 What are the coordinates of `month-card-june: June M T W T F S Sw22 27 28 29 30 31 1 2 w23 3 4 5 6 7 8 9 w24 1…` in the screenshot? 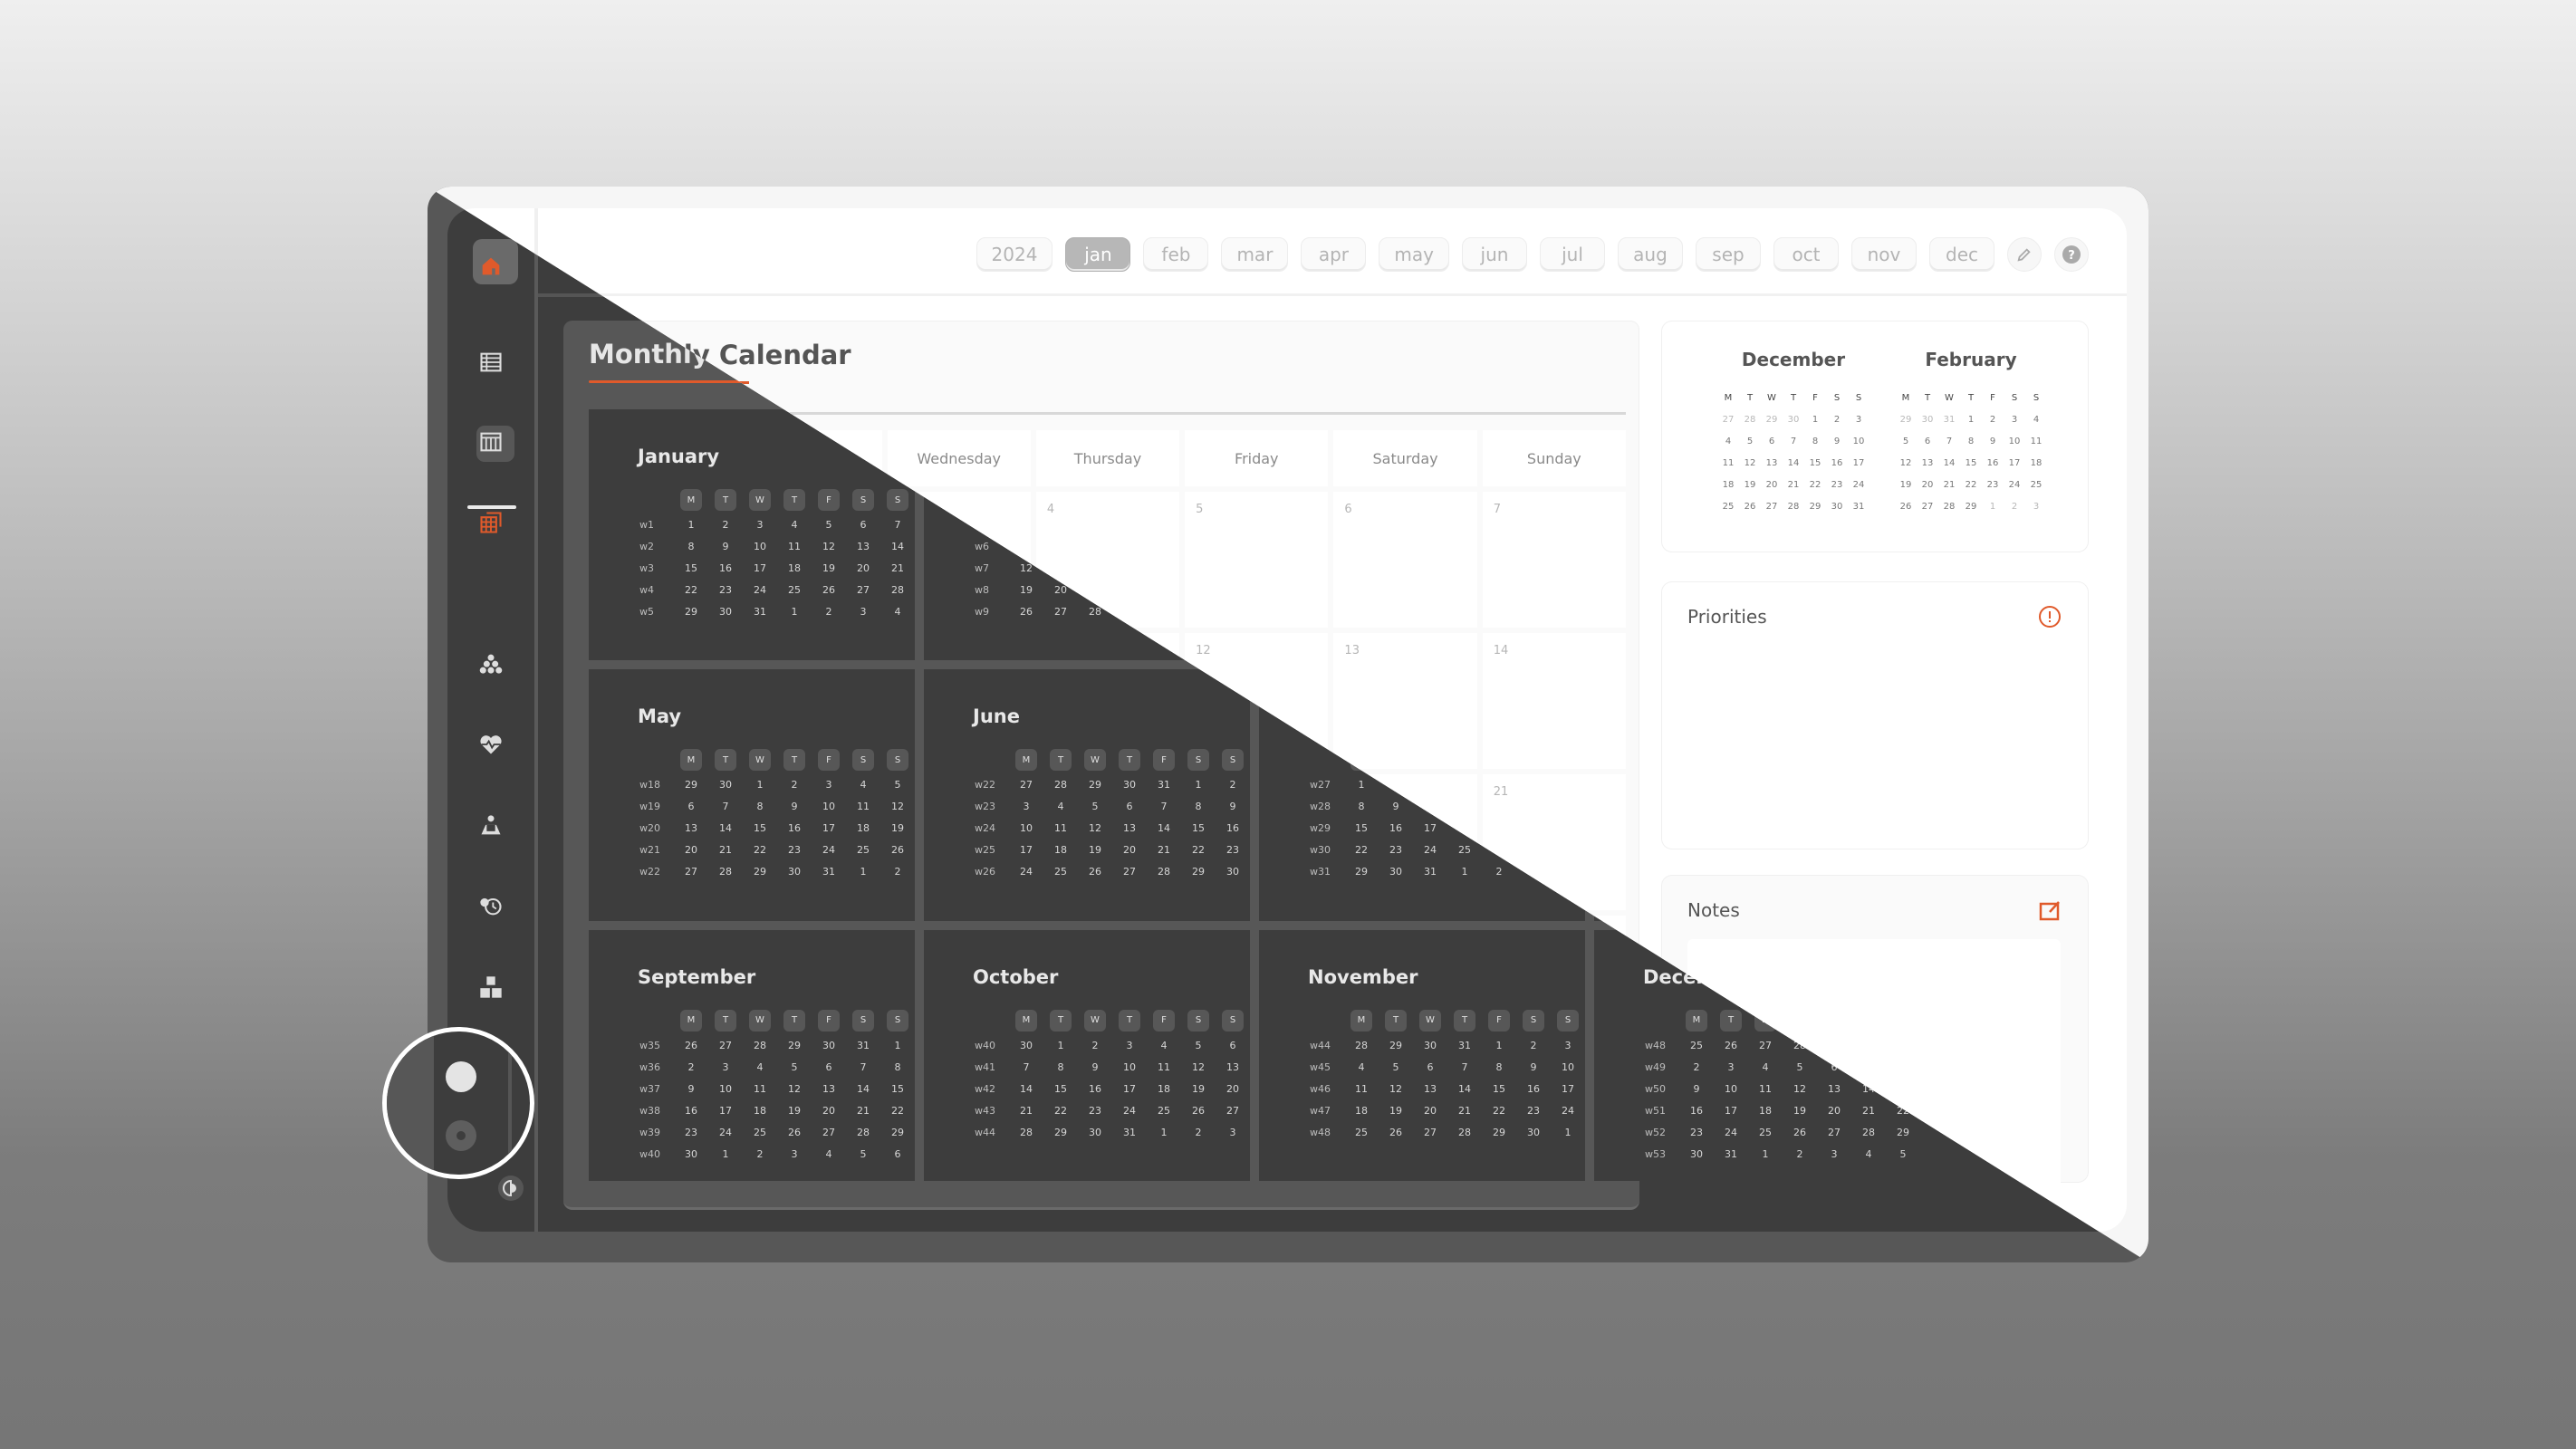 It's located at (1087, 795).